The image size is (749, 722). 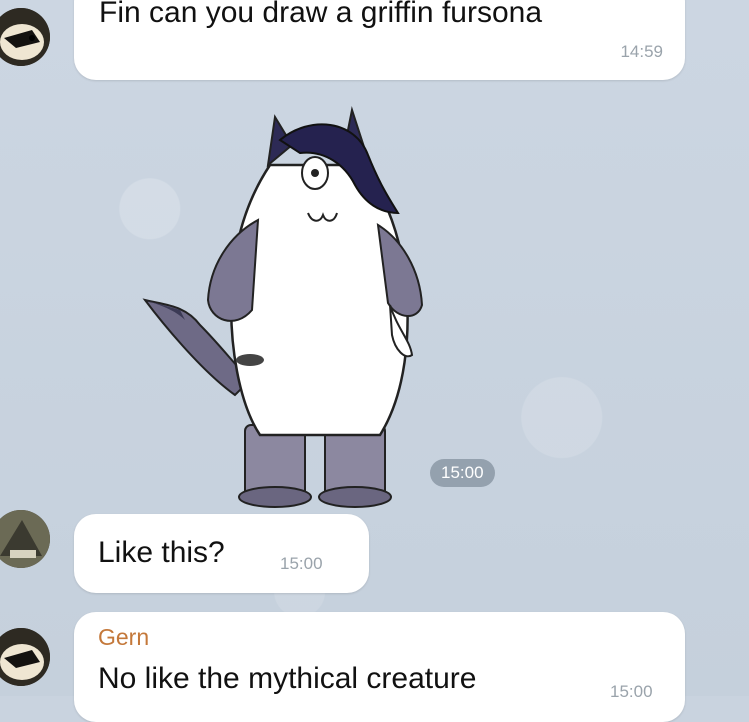 What do you see at coordinates (462, 473) in the screenshot?
I see `sticker-timestamp: 15:00` at bounding box center [462, 473].